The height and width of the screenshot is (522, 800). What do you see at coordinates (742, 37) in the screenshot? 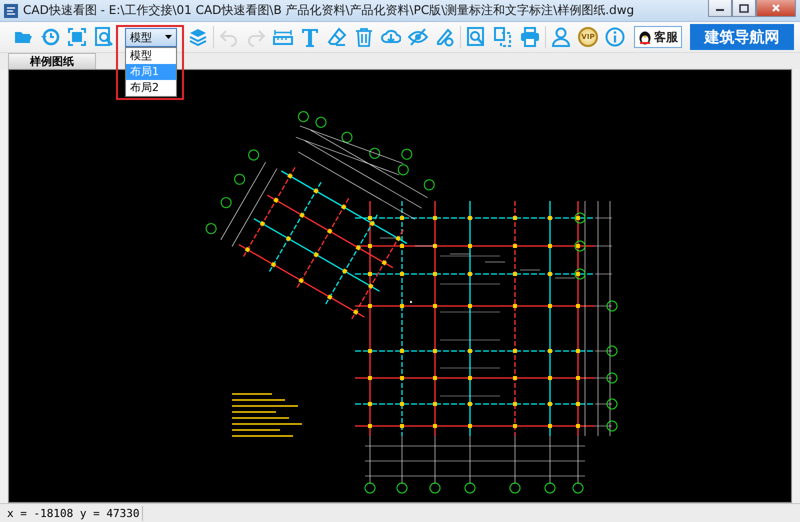
I see `site-banner: 建筑导航网` at bounding box center [742, 37].